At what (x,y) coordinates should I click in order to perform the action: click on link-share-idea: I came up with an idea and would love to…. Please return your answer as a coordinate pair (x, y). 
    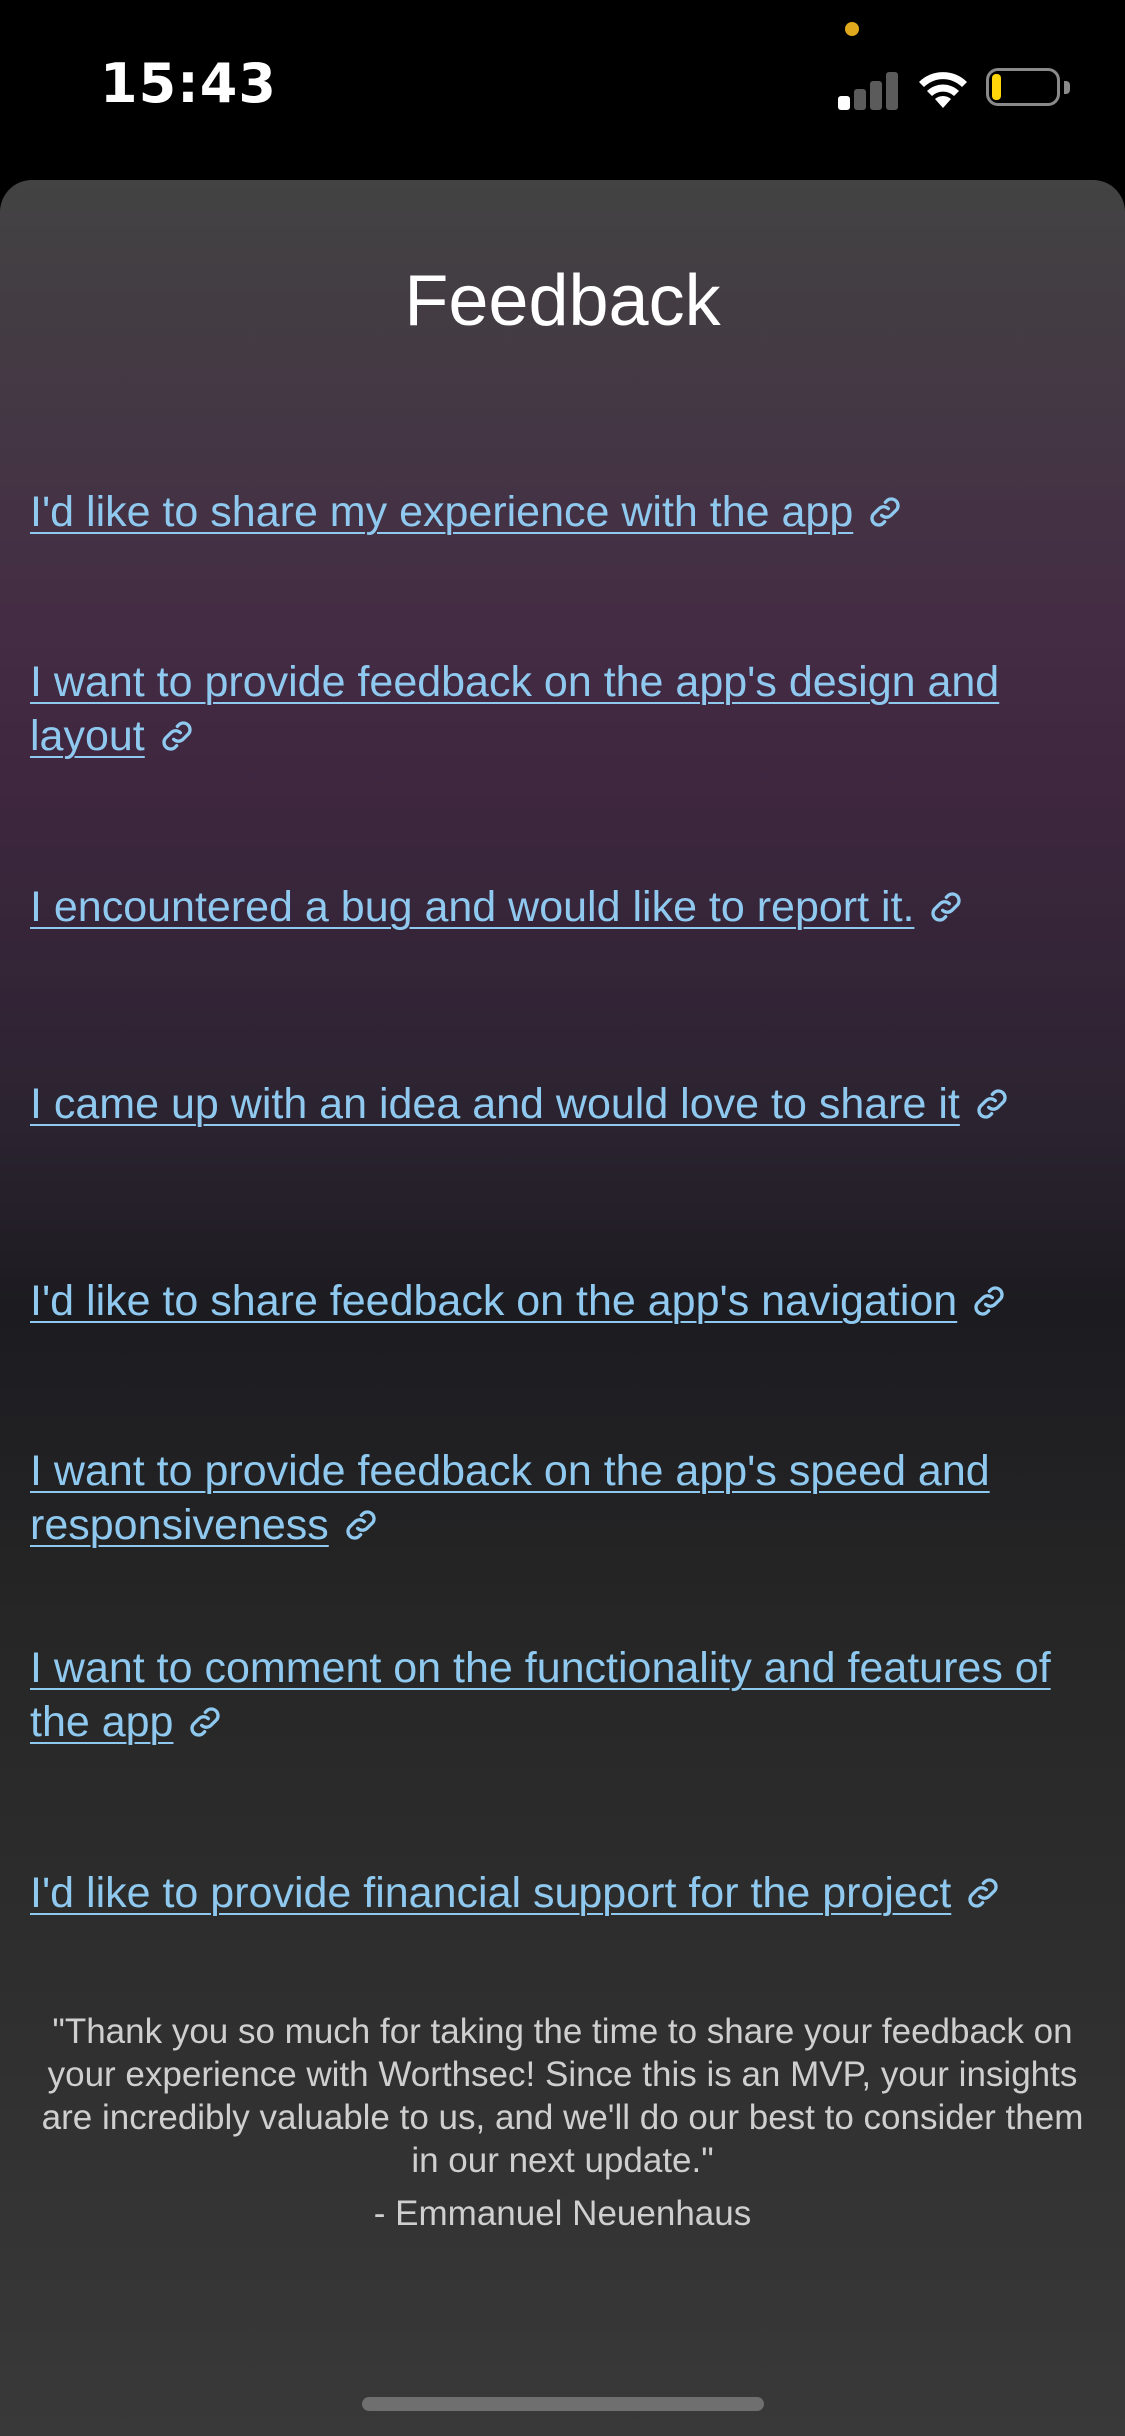
    Looking at the image, I should click on (565, 1104).